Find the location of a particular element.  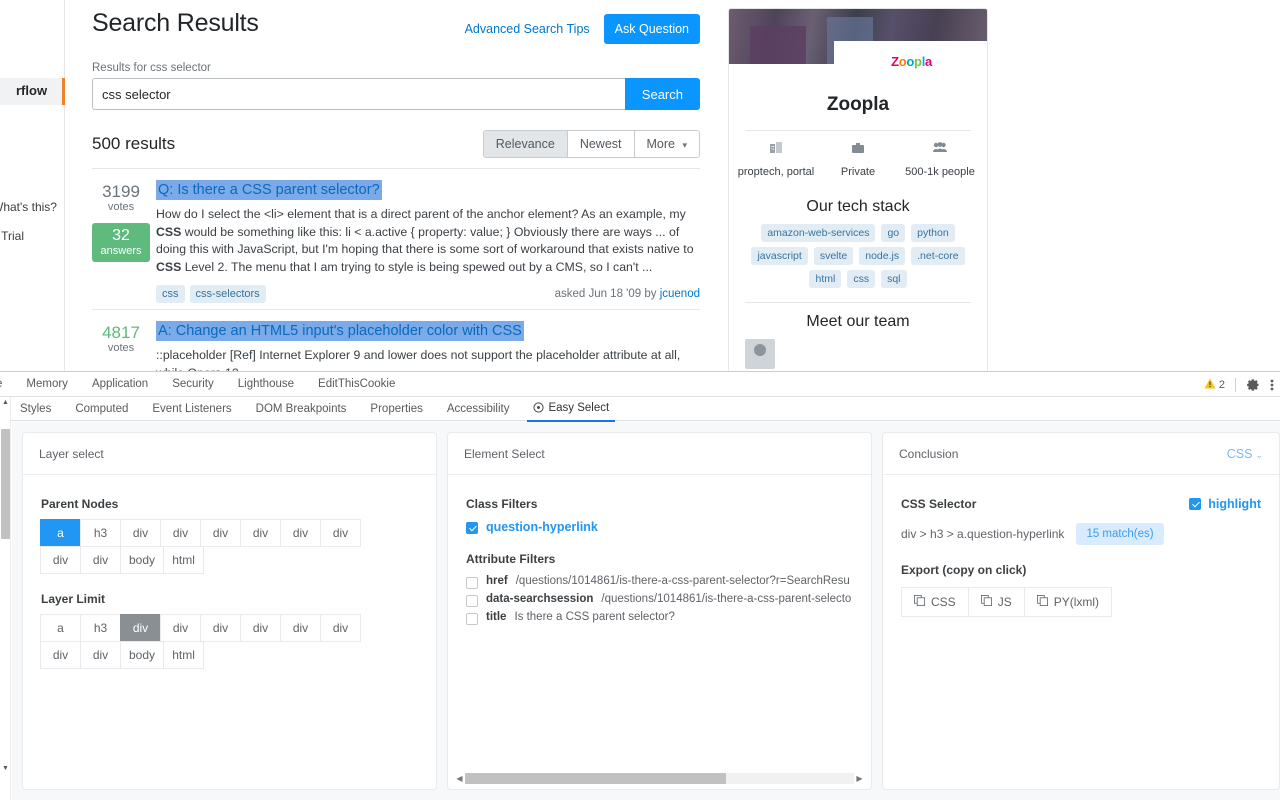

highlight-label: highlight is located at coordinates (1234, 504).